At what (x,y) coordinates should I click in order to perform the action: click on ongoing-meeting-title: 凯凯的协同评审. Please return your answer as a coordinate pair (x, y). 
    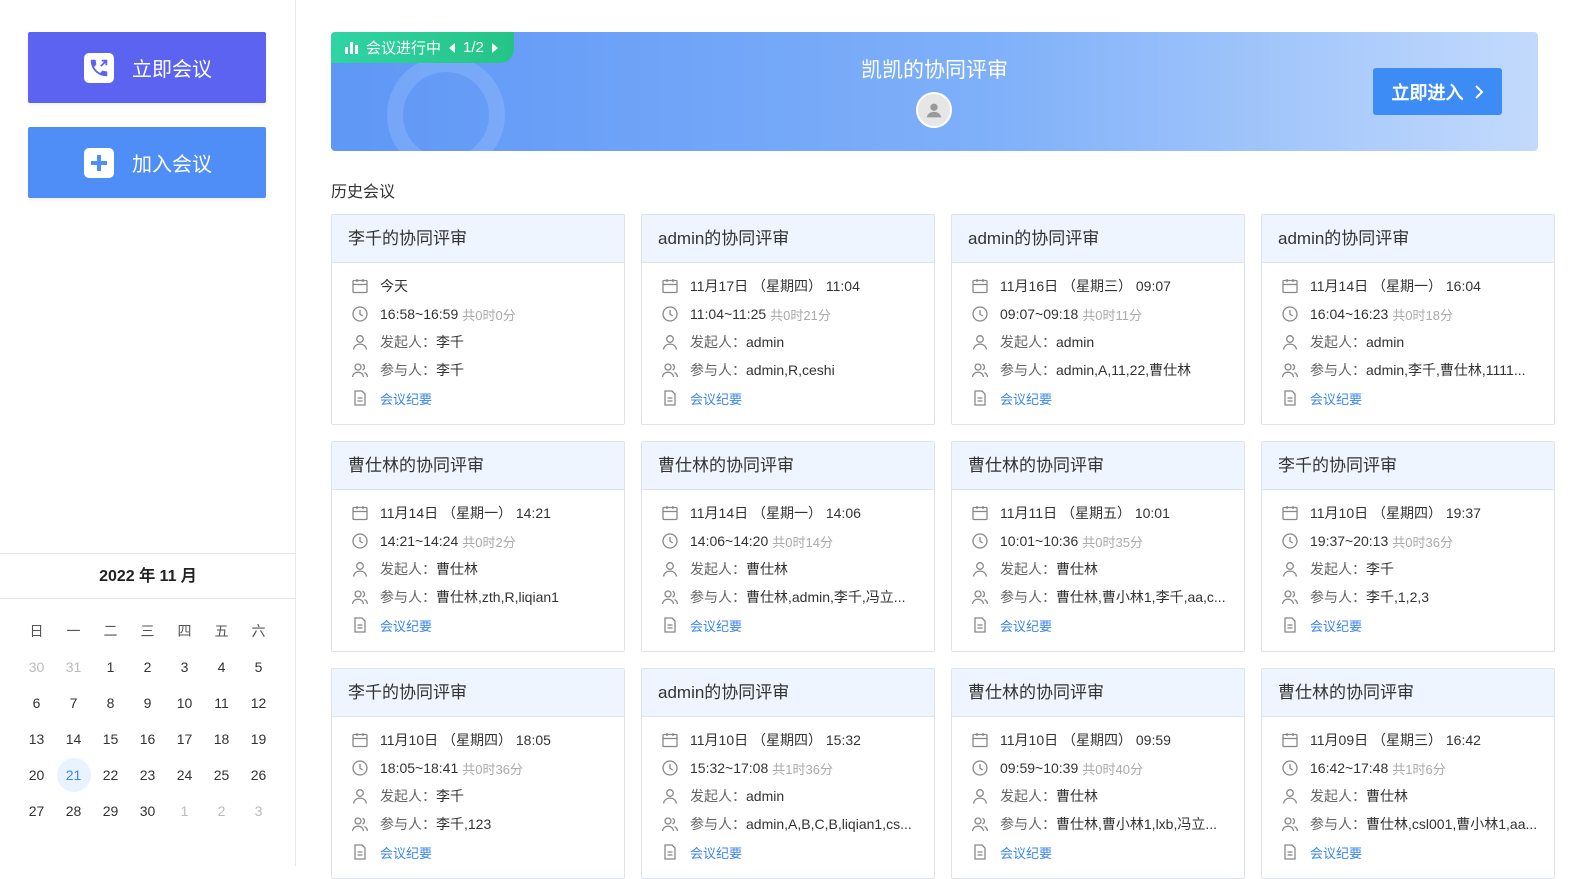
    Looking at the image, I should click on (934, 70).